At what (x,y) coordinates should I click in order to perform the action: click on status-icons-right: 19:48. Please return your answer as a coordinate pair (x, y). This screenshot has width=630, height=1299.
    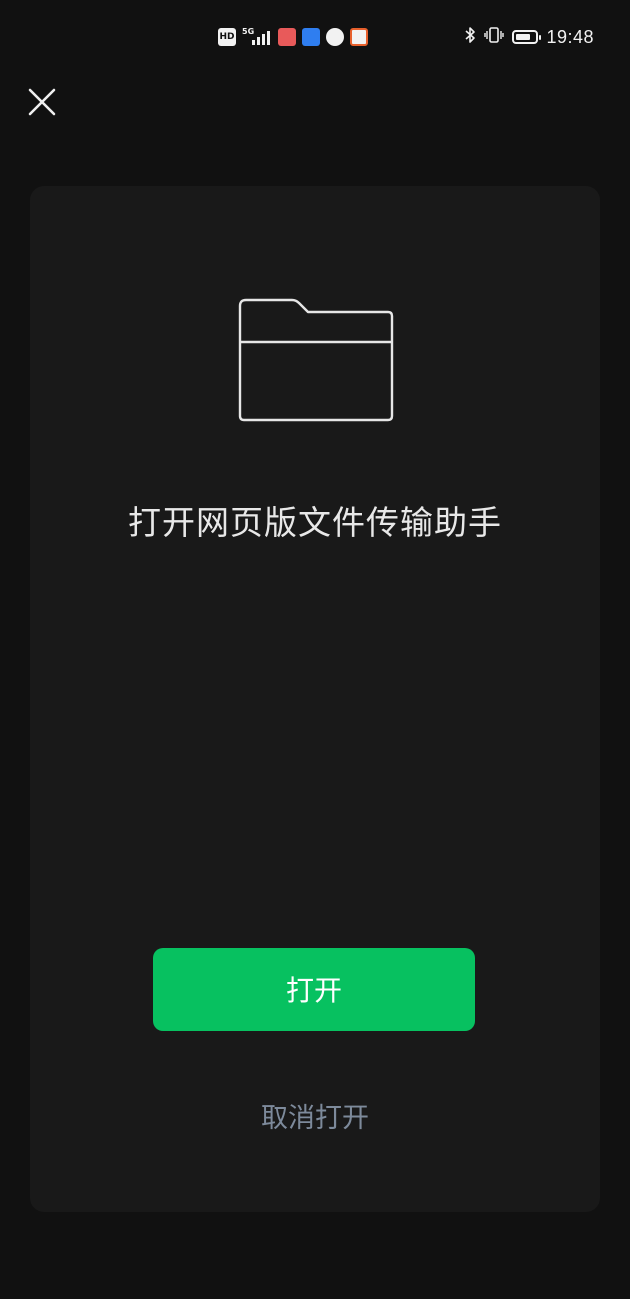
    Looking at the image, I should click on (529, 37).